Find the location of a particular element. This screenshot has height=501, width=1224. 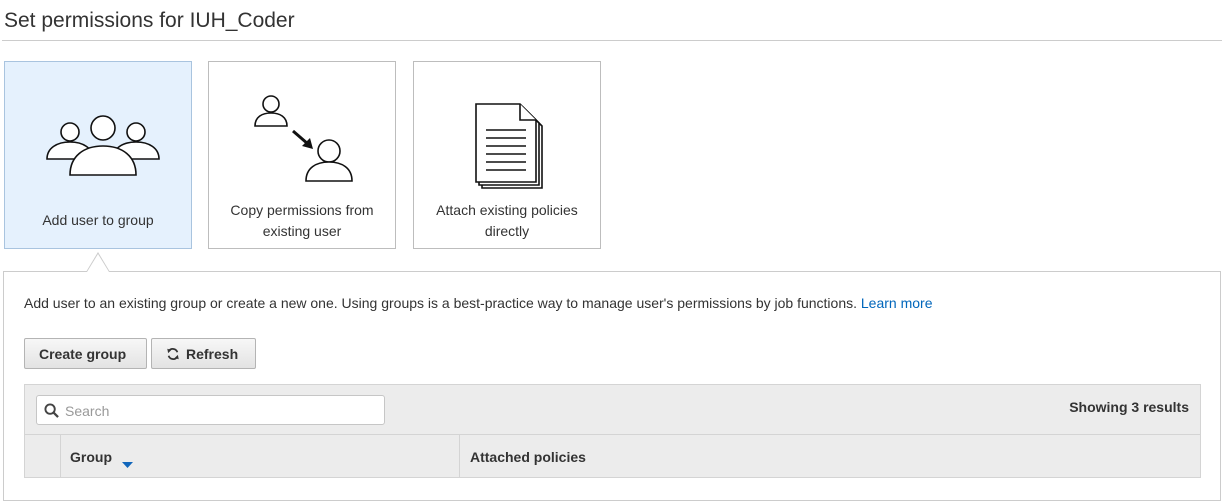

refresh-icon is located at coordinates (173, 354).